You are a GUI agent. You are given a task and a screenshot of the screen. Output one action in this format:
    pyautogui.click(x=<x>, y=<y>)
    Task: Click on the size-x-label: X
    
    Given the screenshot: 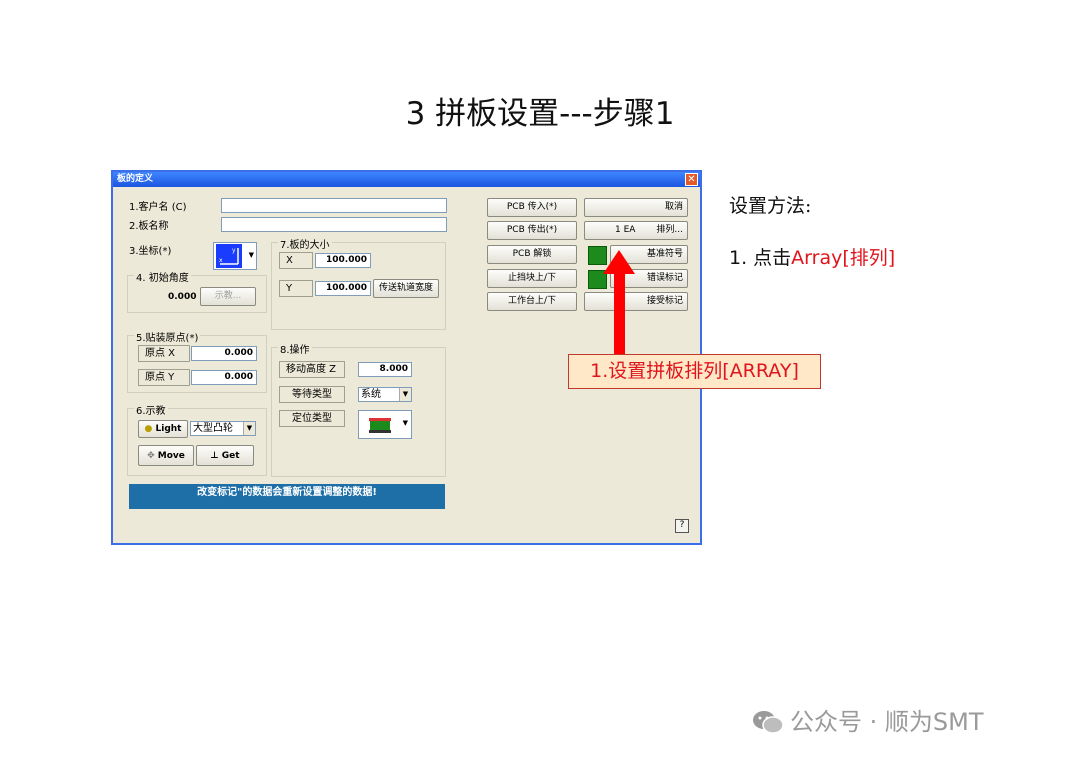 What is the action you would take?
    pyautogui.click(x=296, y=260)
    